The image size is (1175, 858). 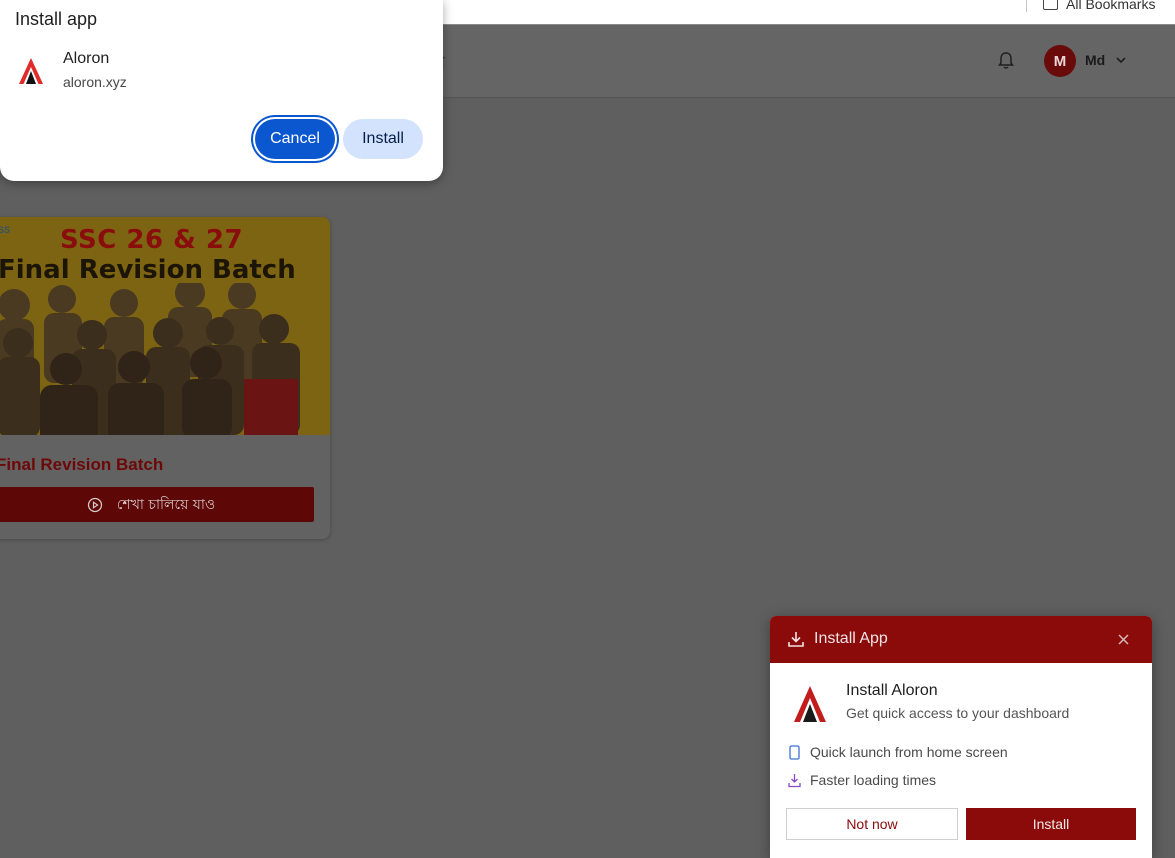 What do you see at coordinates (892, 690) in the screenshot?
I see `panel-app-title: Install Aloron` at bounding box center [892, 690].